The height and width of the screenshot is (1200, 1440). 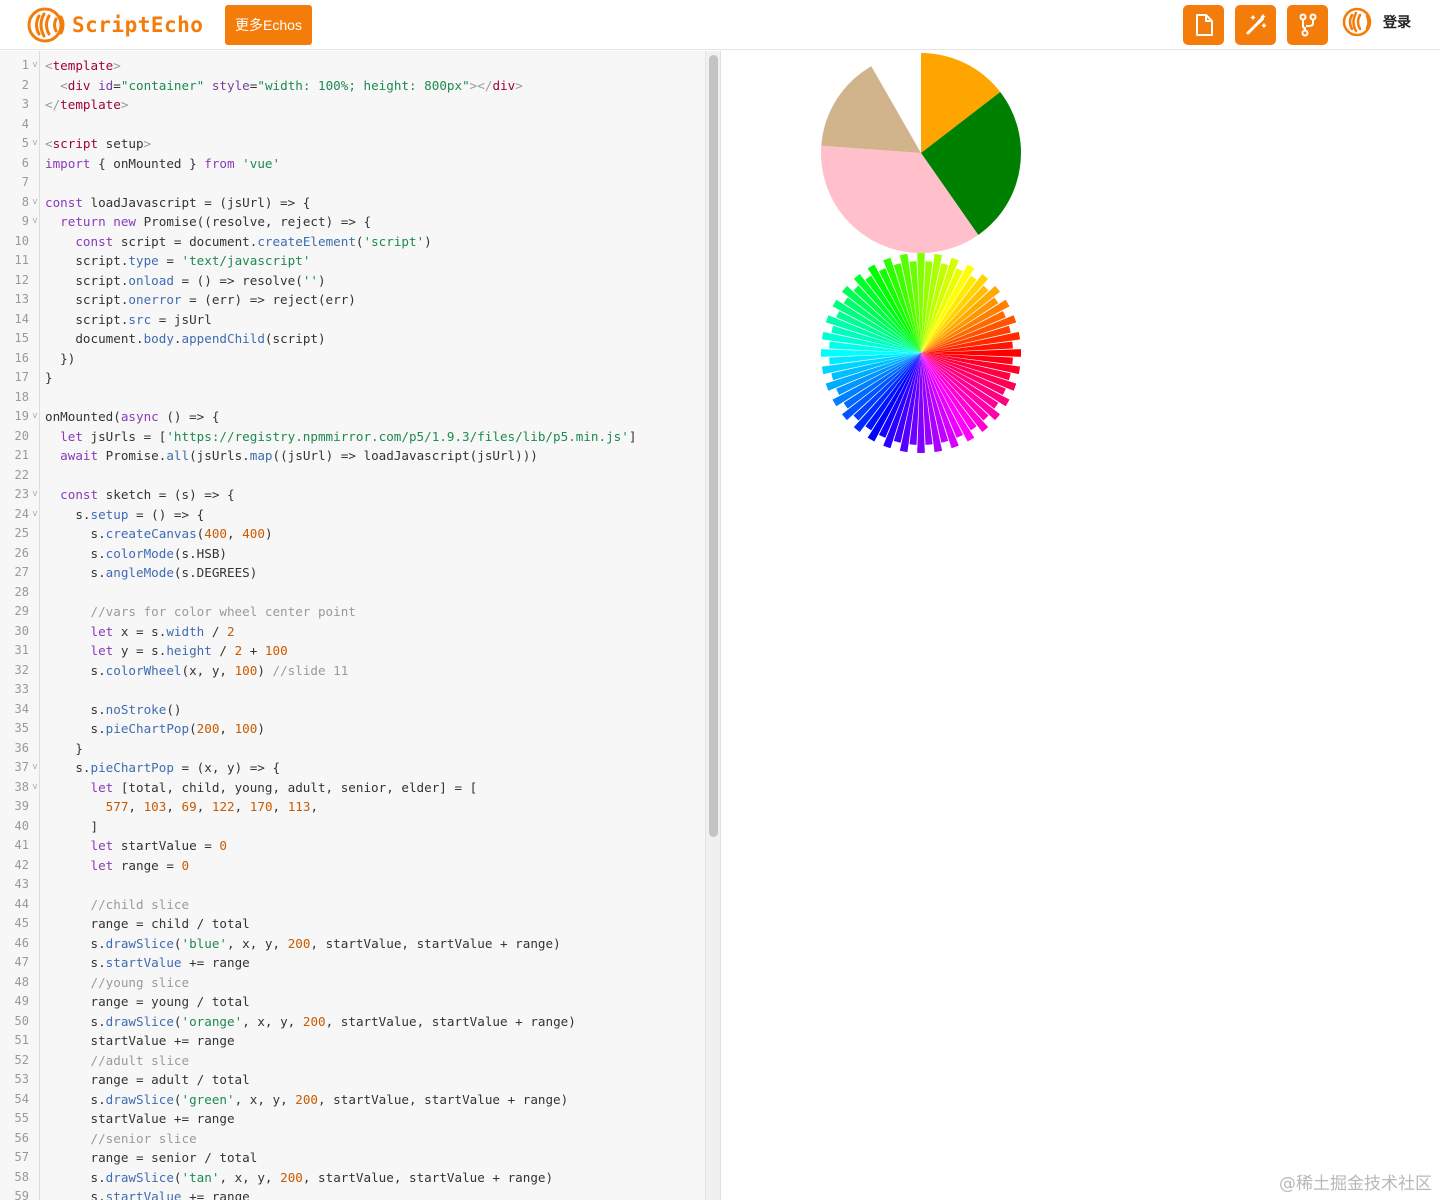 What do you see at coordinates (352, 105) in the screenshot?
I see `code-line: 3 </template>` at bounding box center [352, 105].